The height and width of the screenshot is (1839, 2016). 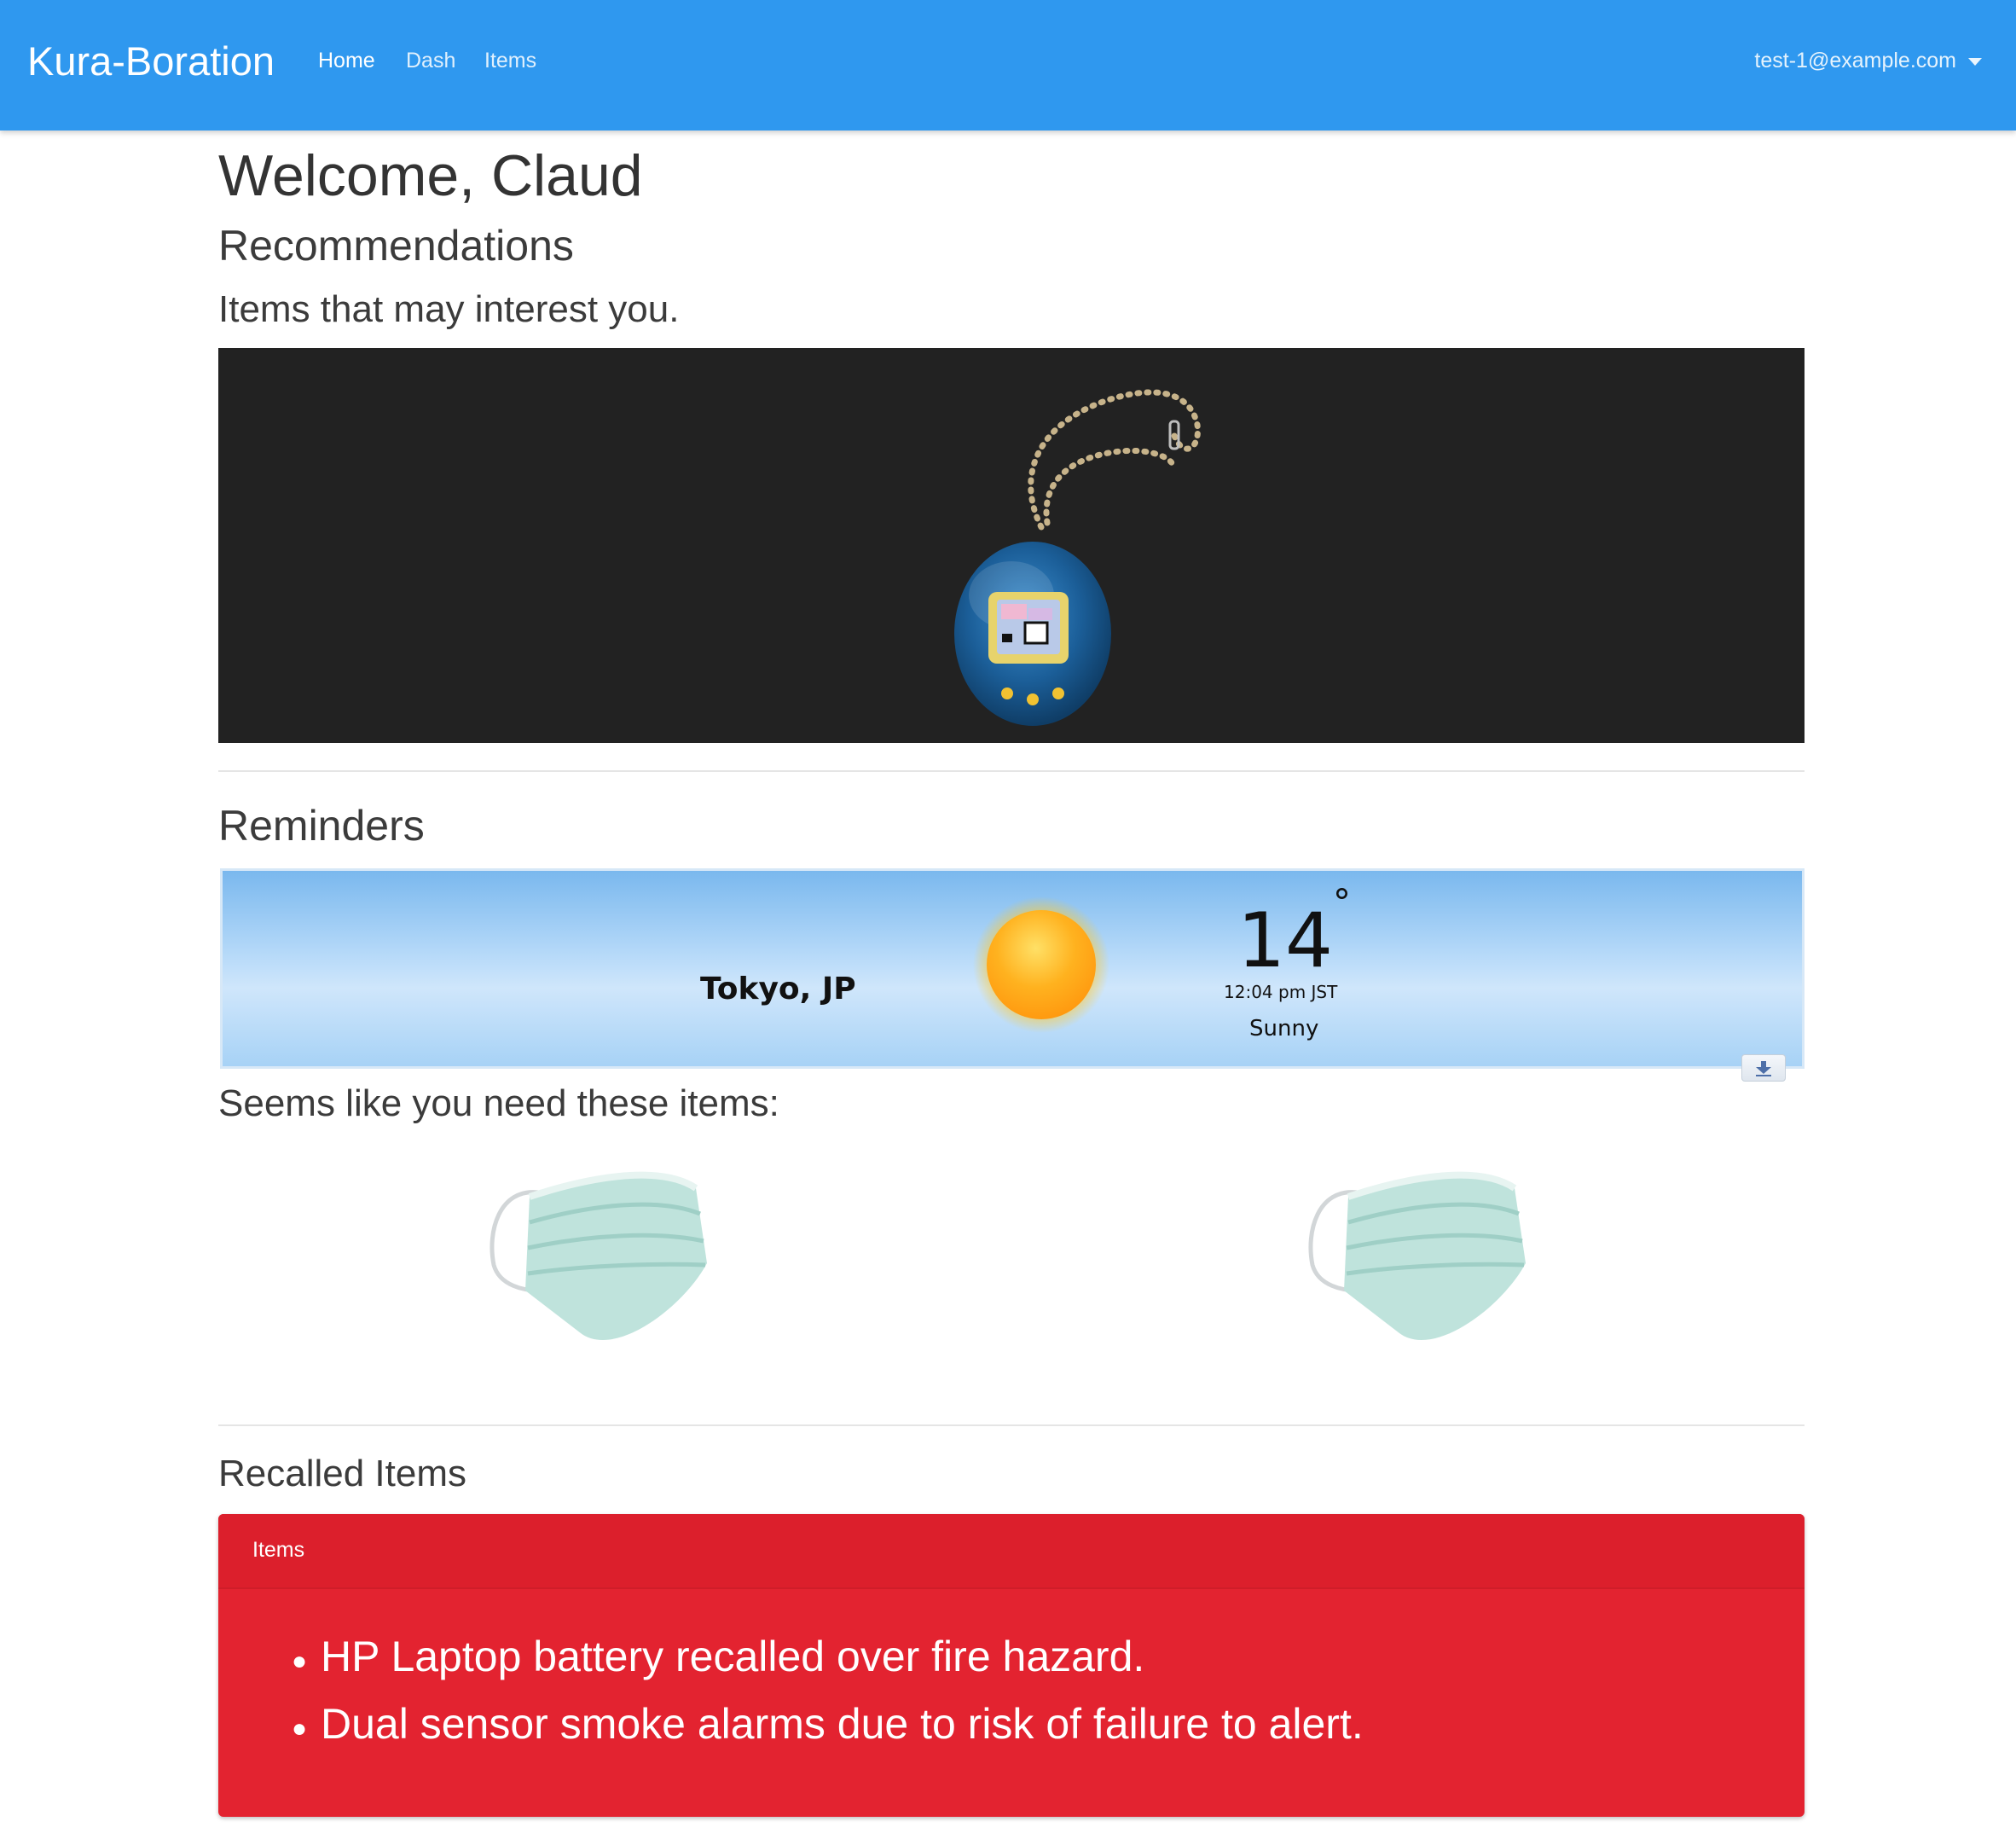 I want to click on recall-card-header: Items, so click(x=1012, y=1551).